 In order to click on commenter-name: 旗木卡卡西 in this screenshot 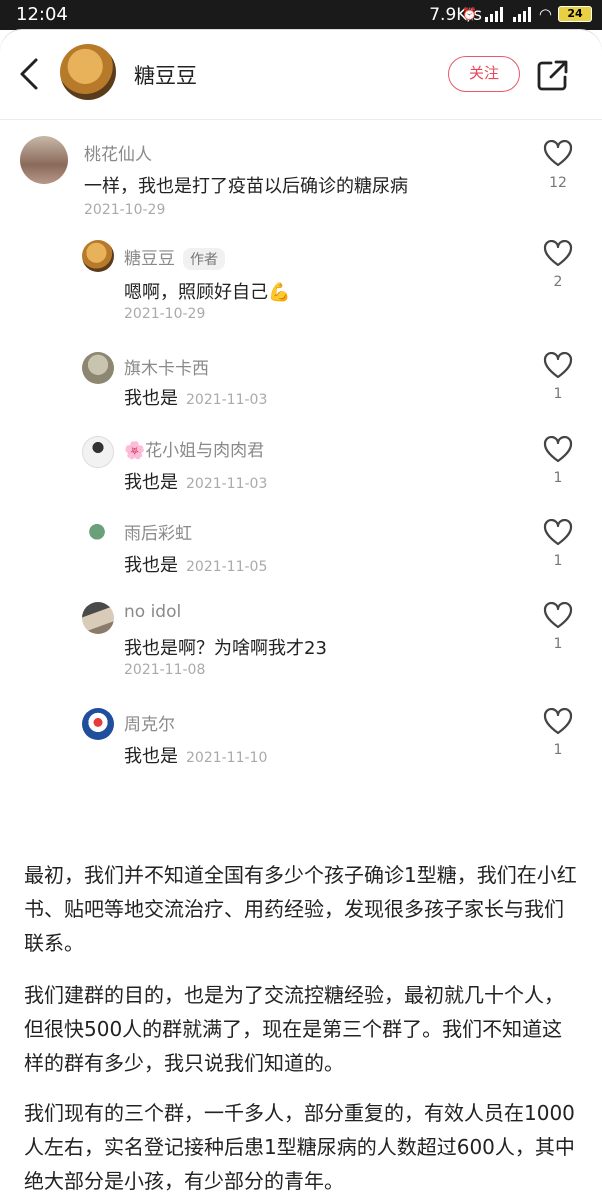, I will do `click(166, 366)`.